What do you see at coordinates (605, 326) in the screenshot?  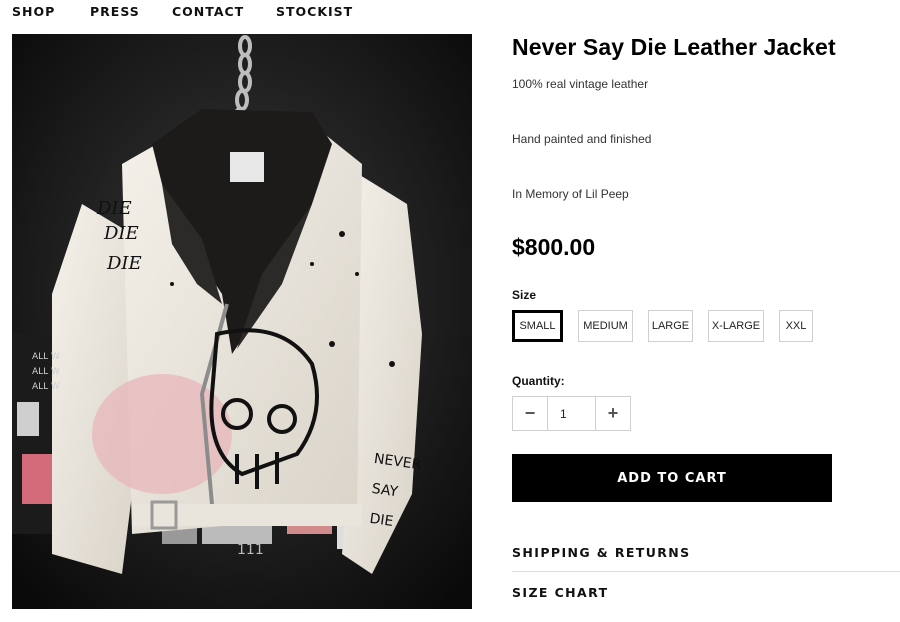 I see `size-option-medium: MEDIUM` at bounding box center [605, 326].